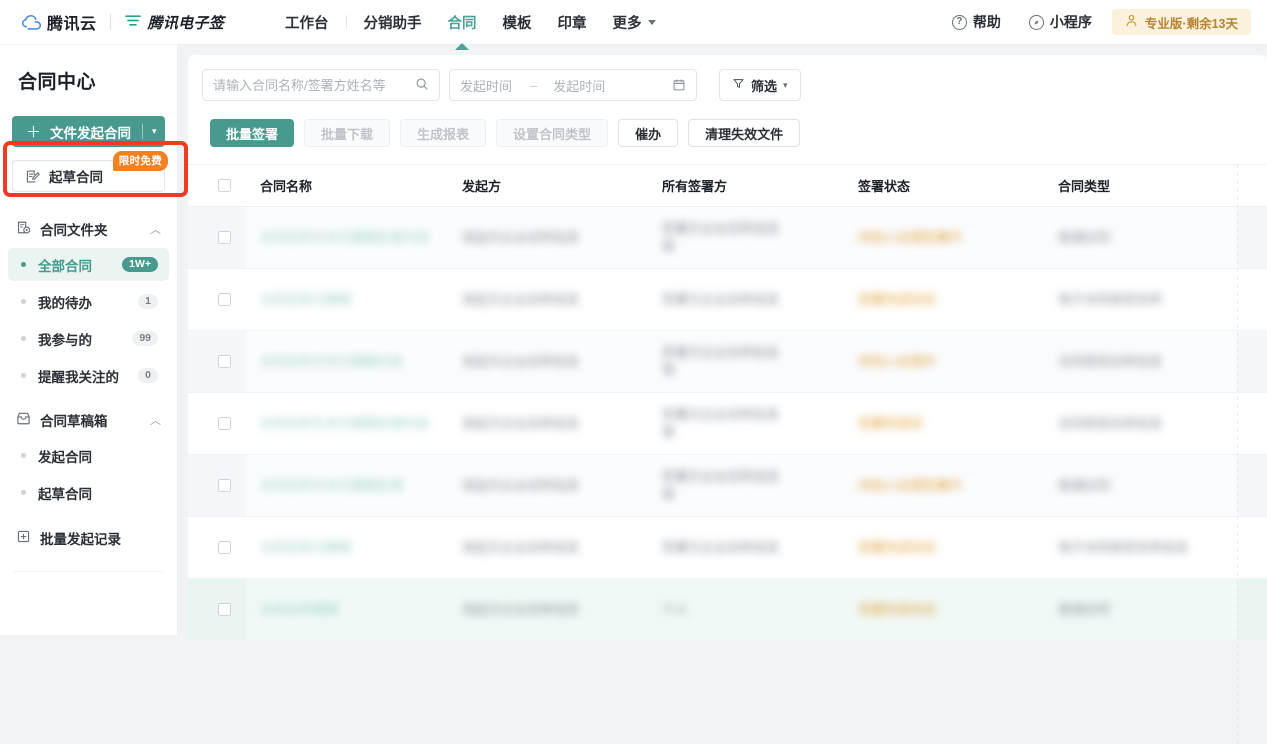 The height and width of the screenshot is (744, 1267). I want to click on sidebar-group-header-draft-box: 合同草稿箱 ︿, so click(88, 420).